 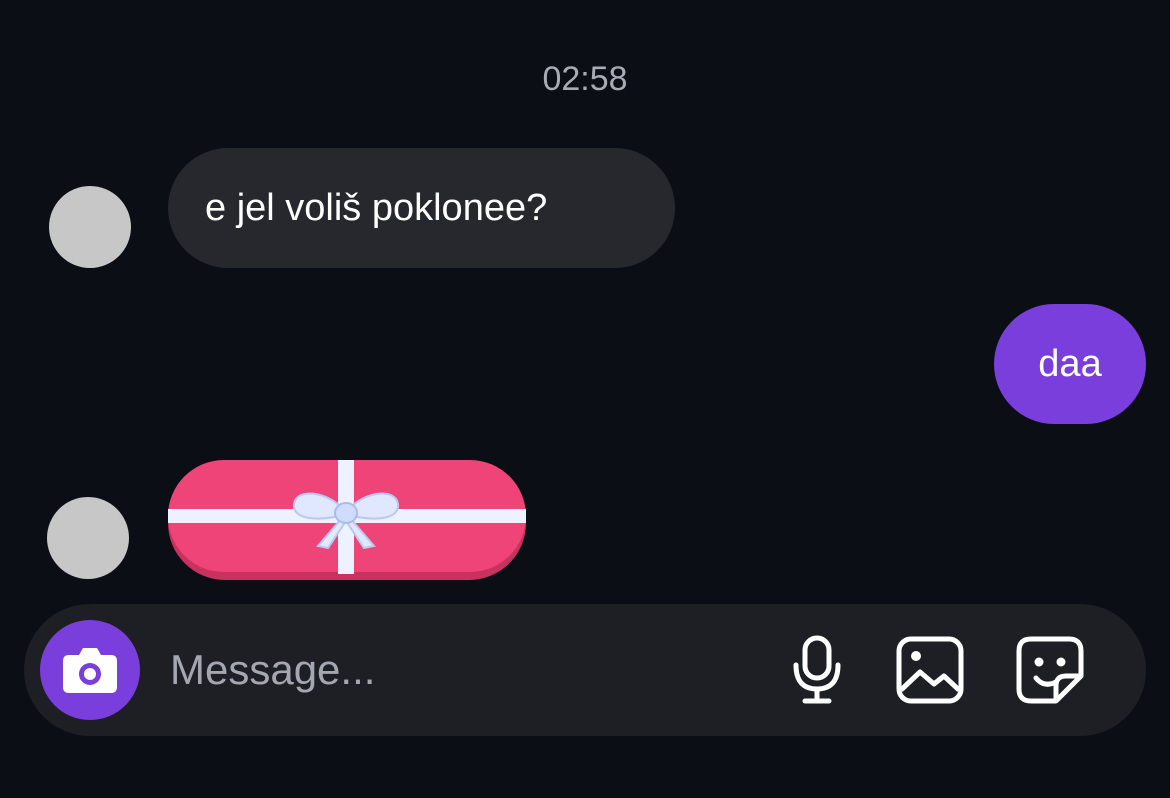 I want to click on sticker-icon, so click(x=1050, y=670).